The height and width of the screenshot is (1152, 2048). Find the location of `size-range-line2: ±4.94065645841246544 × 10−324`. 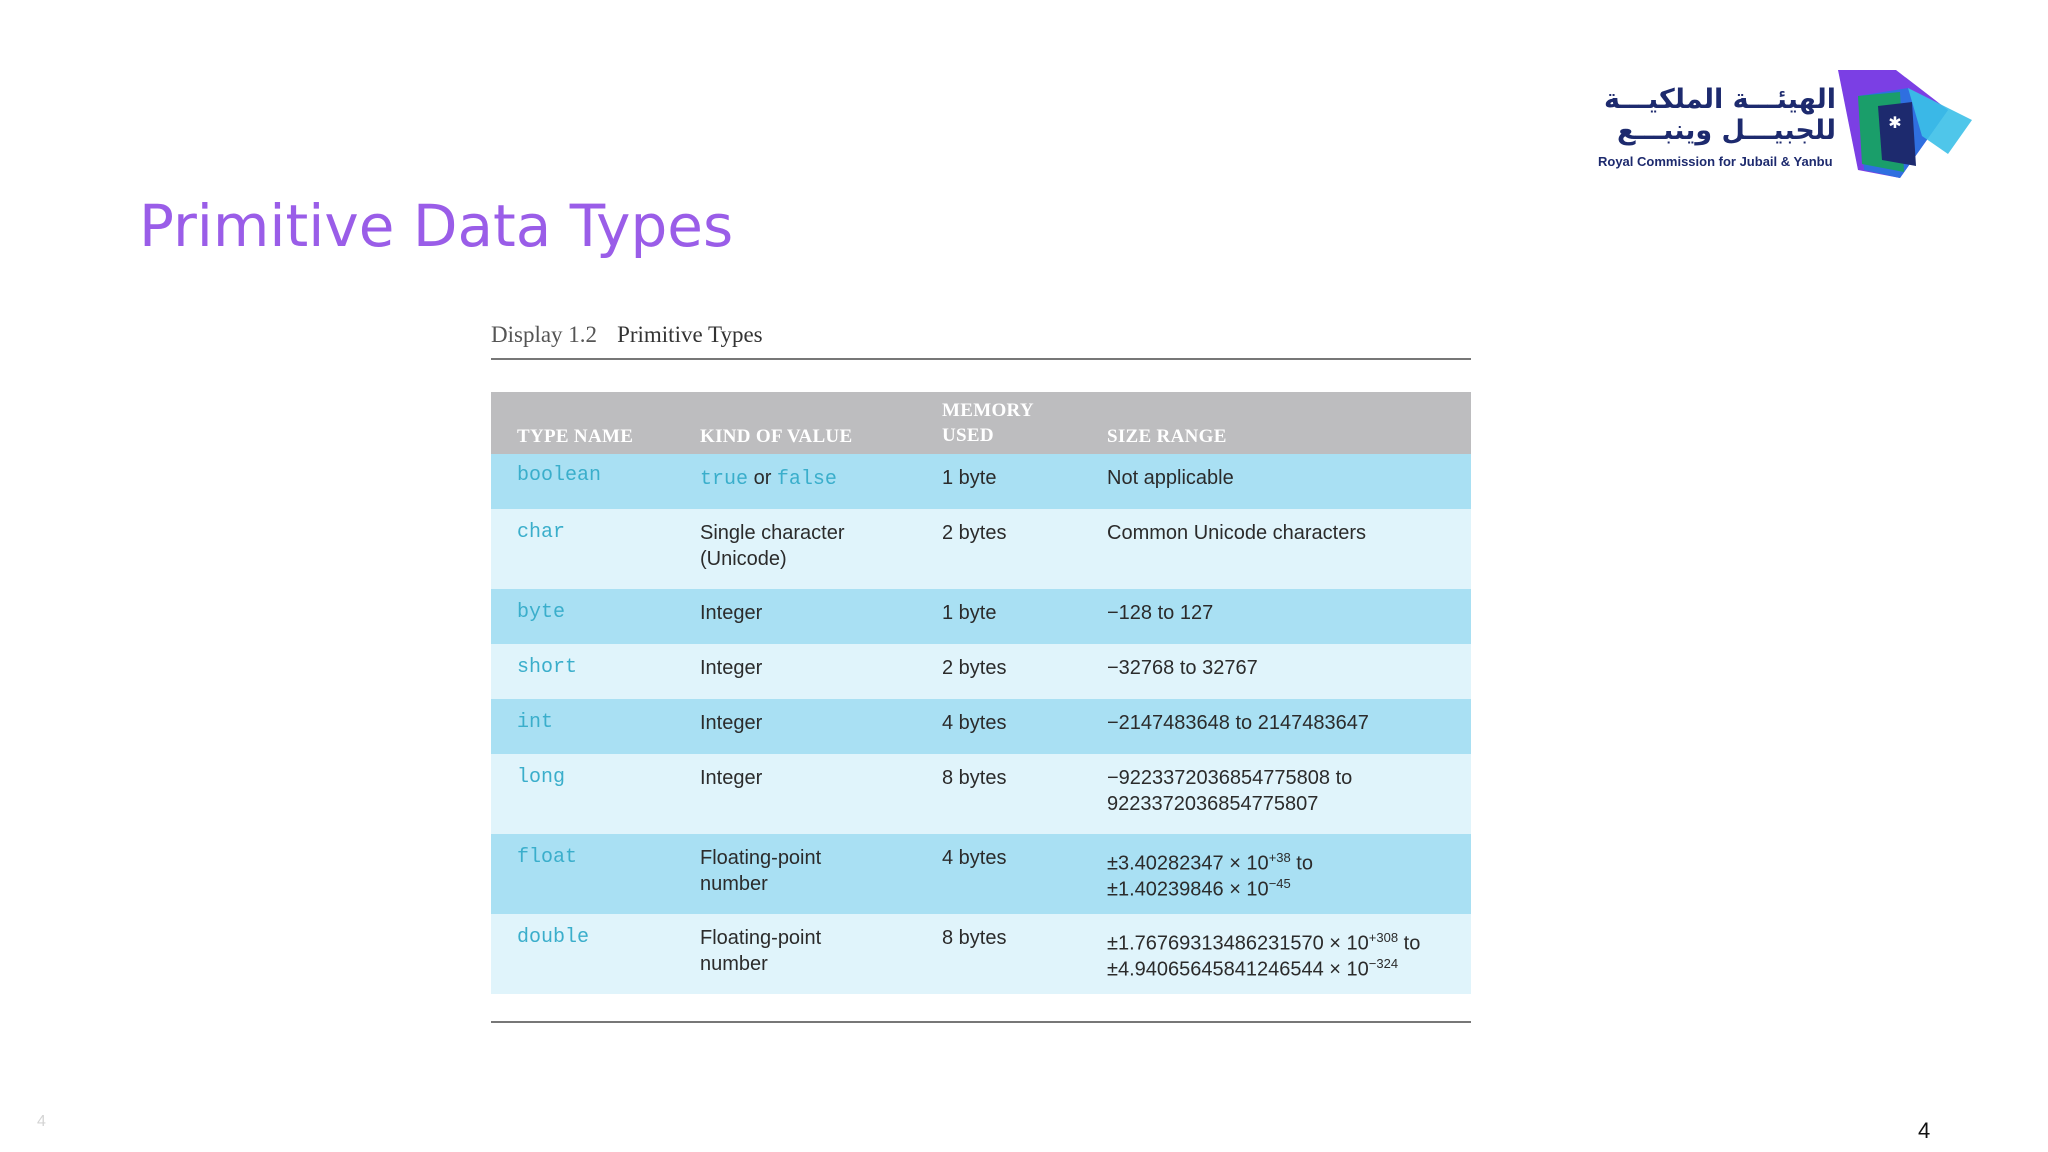

size-range-line2: ±4.94065645841246544 × 10−324 is located at coordinates (1252, 967).